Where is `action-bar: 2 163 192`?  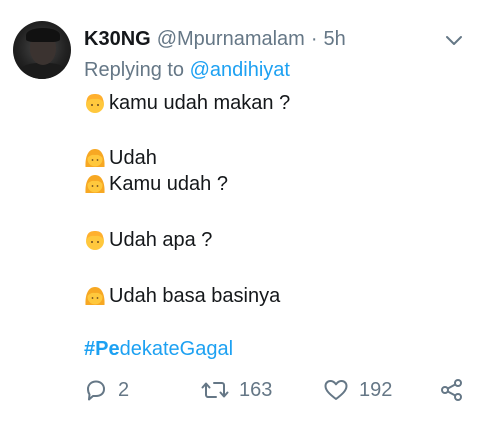
action-bar: 2 163 192 is located at coordinates (240, 390).